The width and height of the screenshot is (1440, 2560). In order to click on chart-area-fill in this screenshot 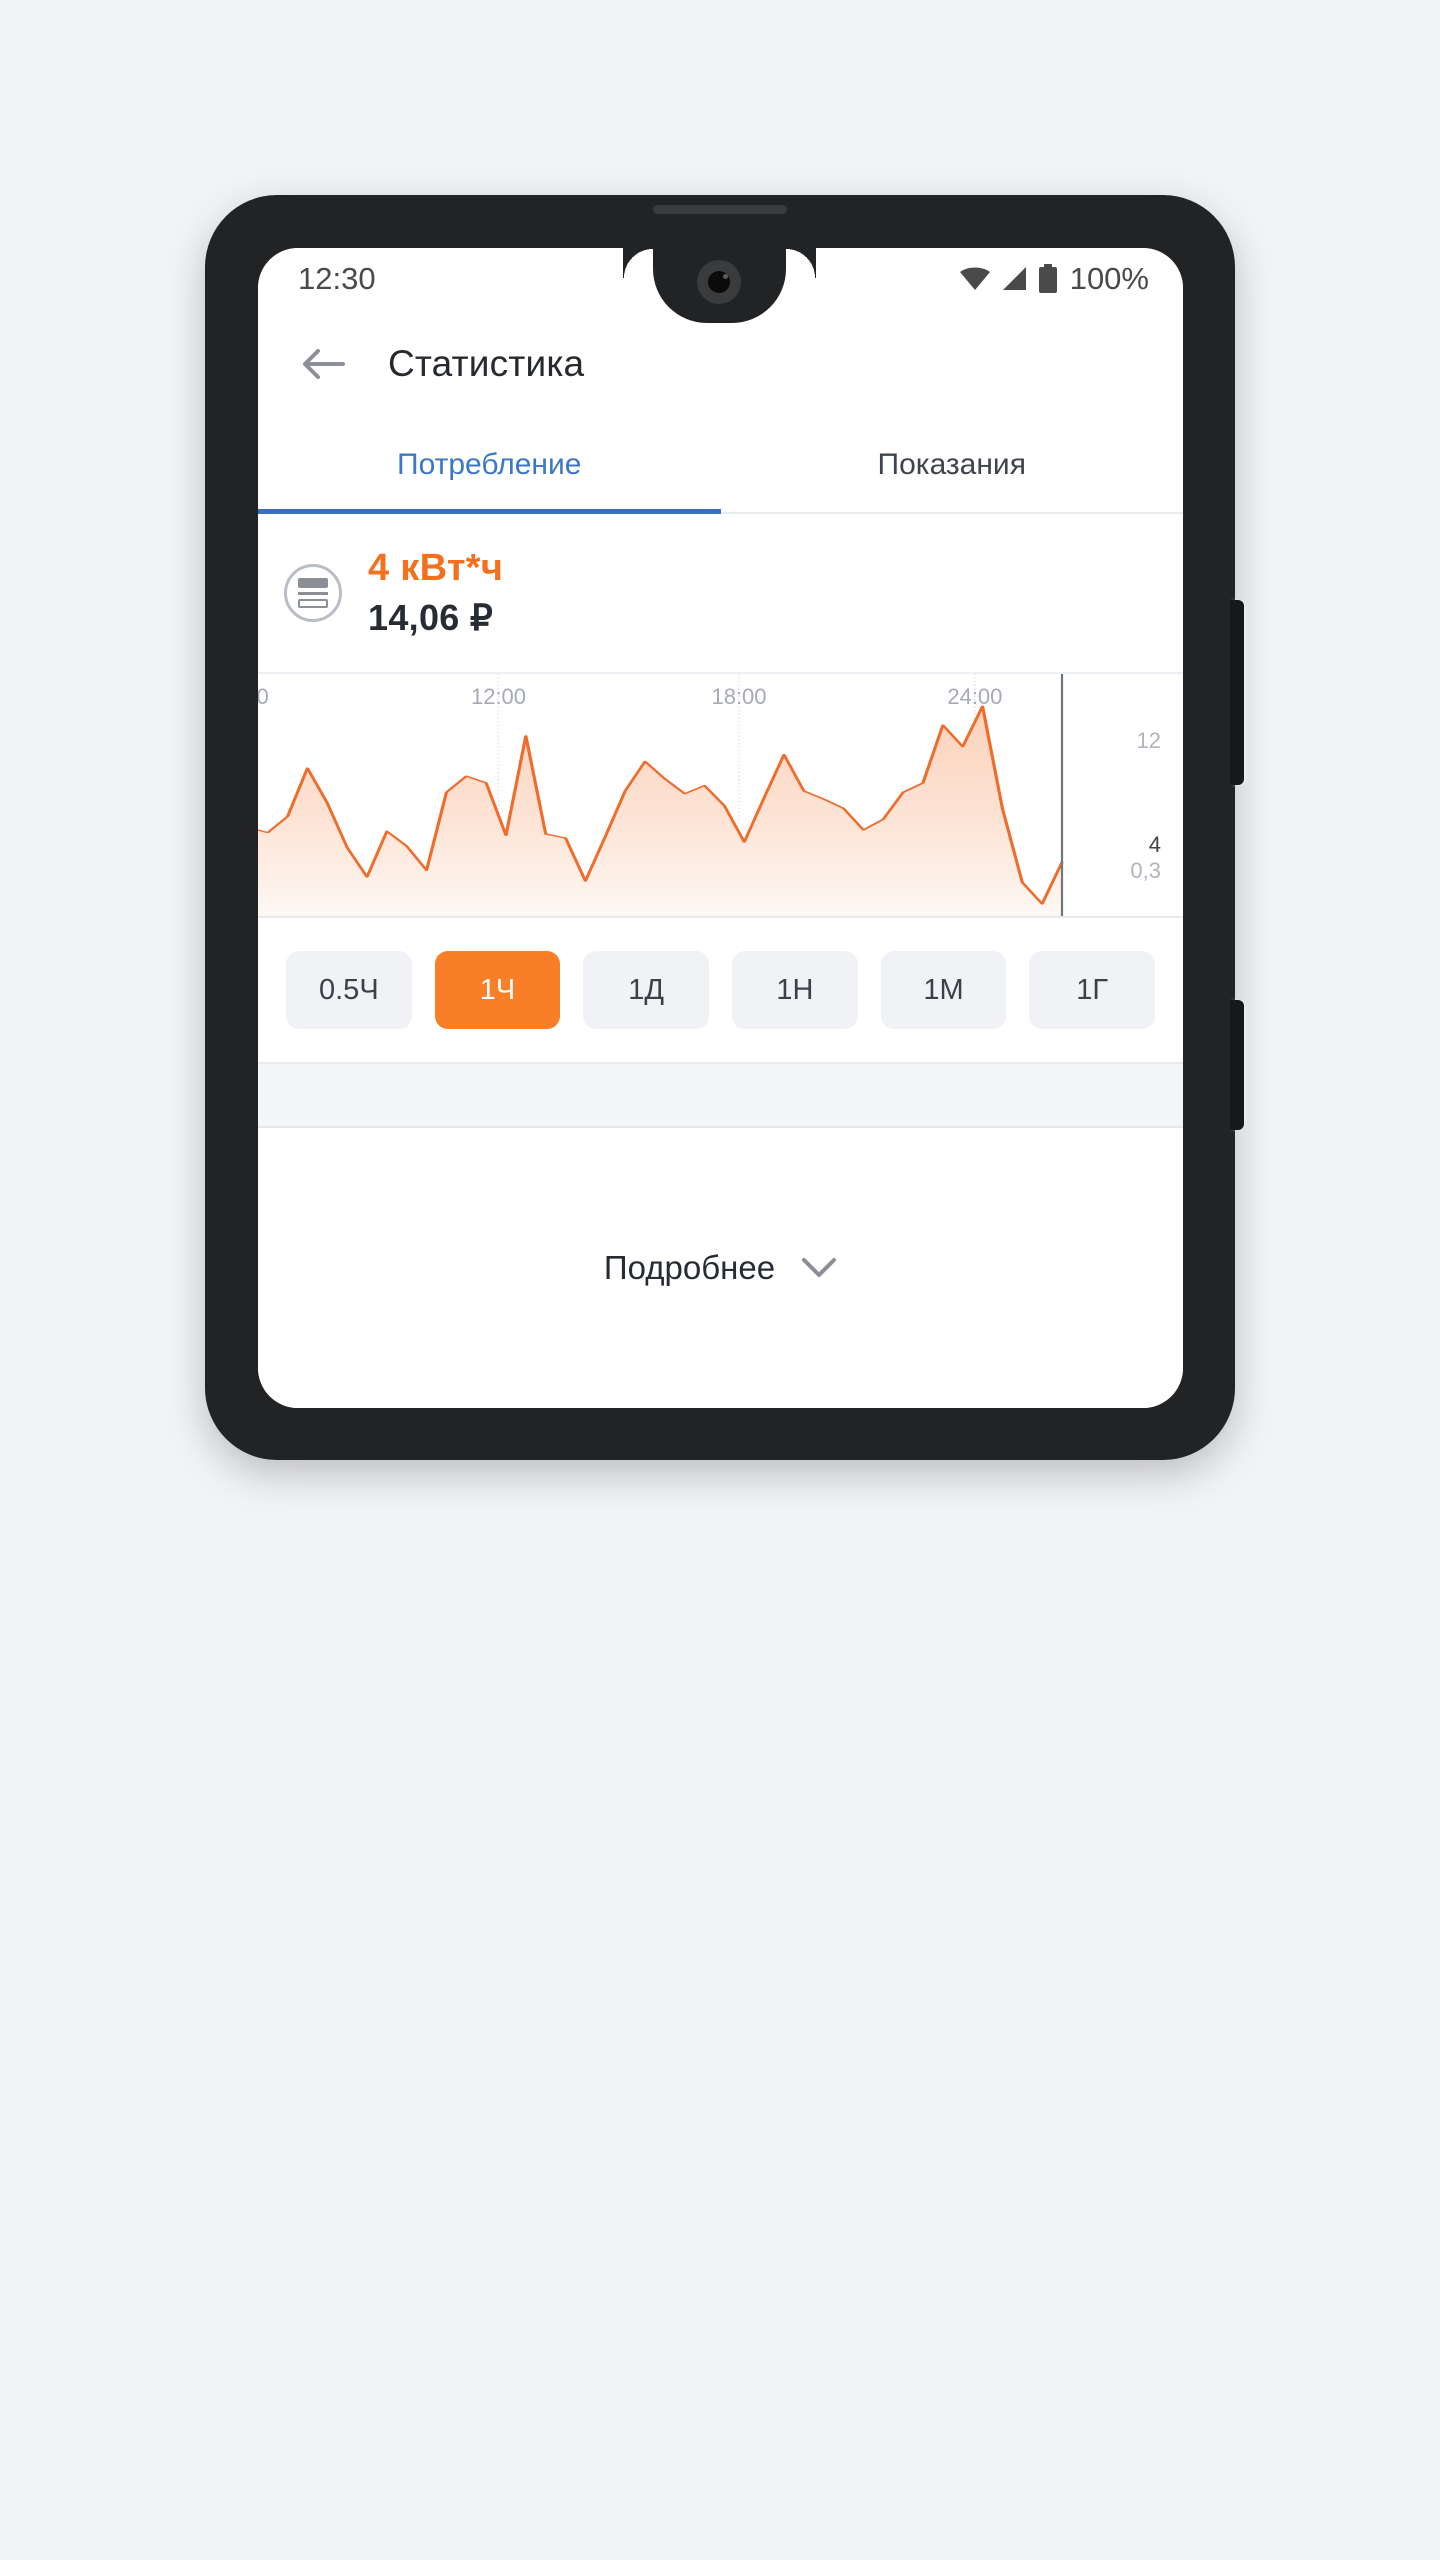, I will do `click(660, 811)`.